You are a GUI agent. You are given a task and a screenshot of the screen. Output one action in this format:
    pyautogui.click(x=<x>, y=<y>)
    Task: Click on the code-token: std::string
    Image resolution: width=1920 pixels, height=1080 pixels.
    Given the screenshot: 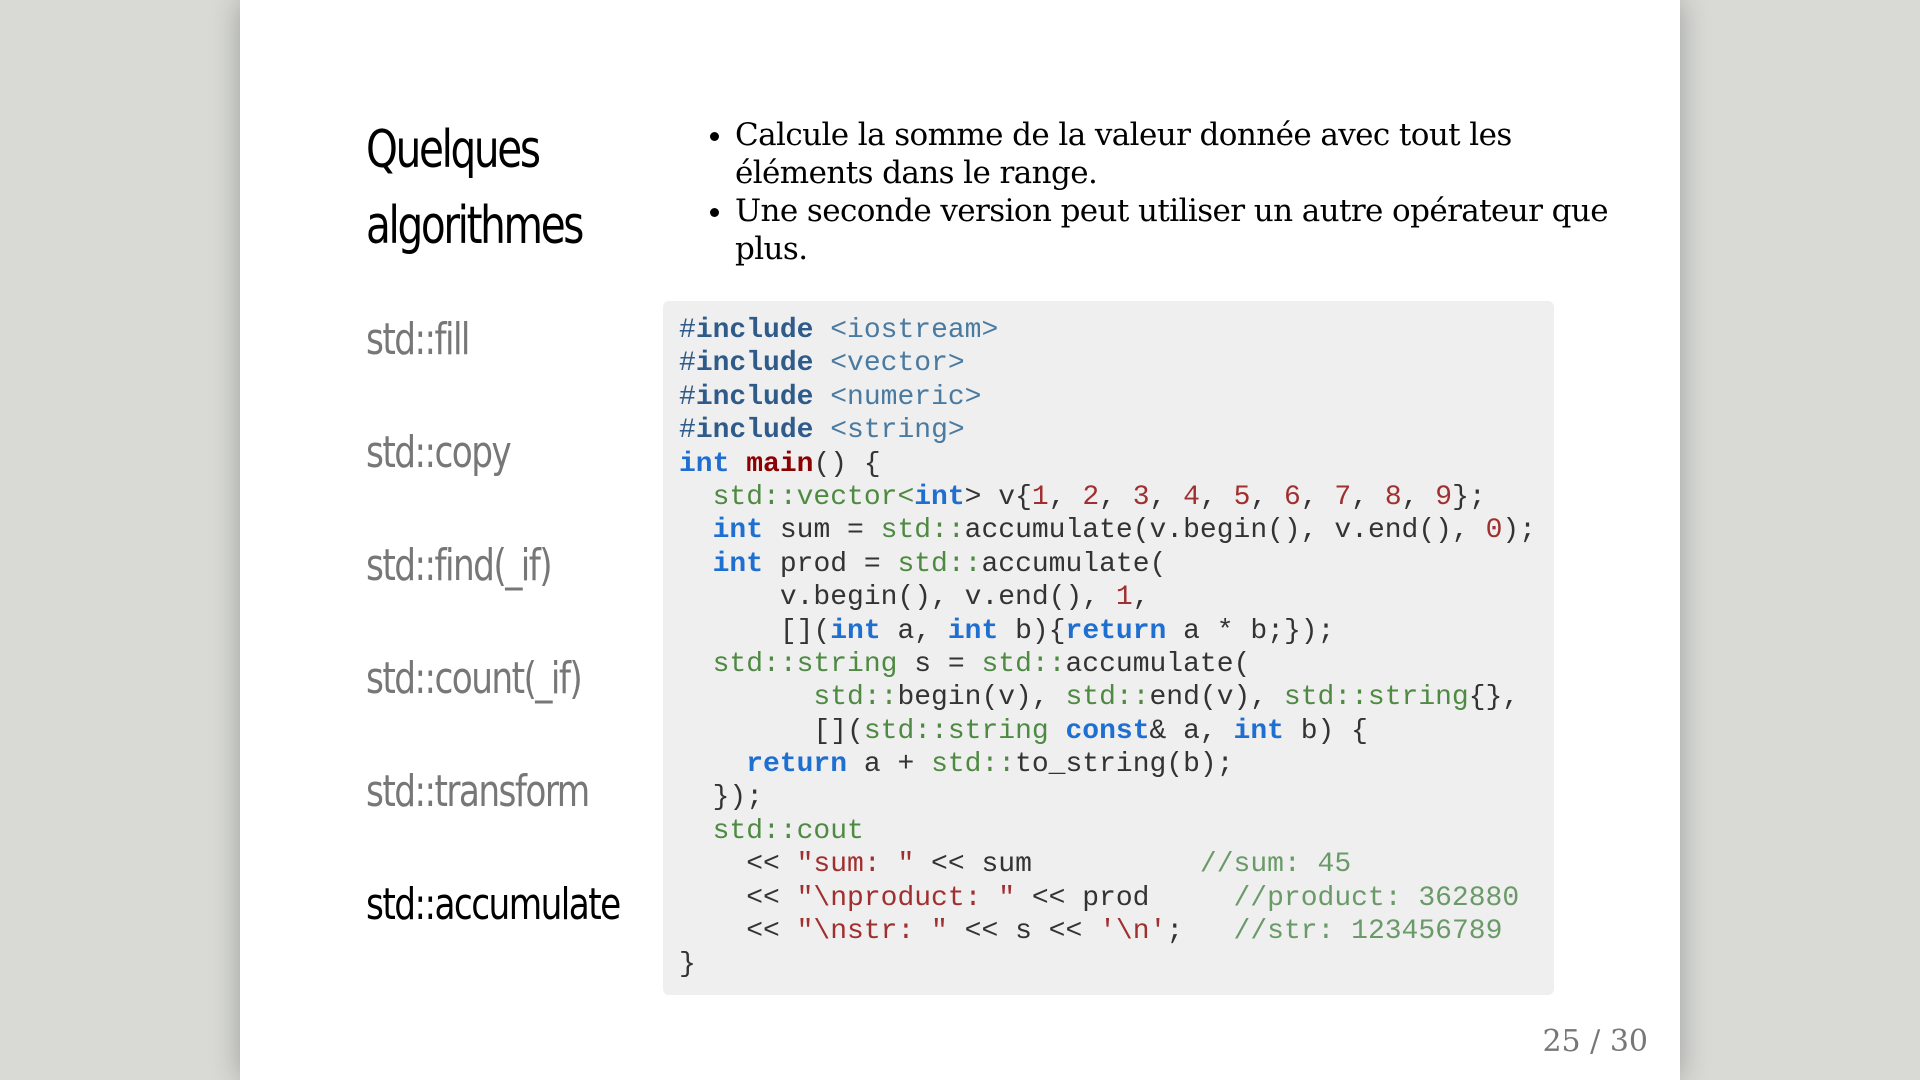 What is the action you would take?
    pyautogui.click(x=956, y=731)
    